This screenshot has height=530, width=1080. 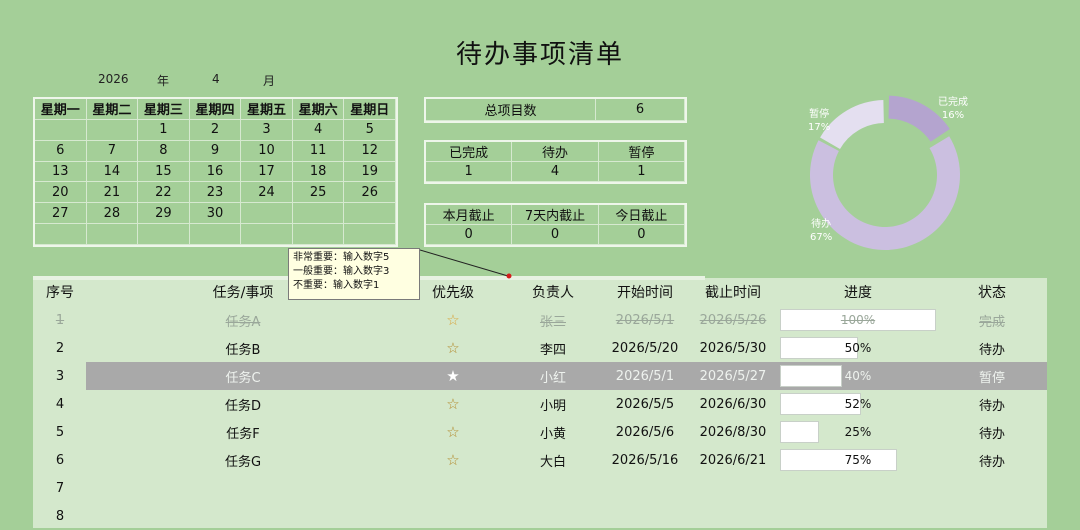 What do you see at coordinates (243, 348) in the screenshot?
I see `cell-task: 任务B` at bounding box center [243, 348].